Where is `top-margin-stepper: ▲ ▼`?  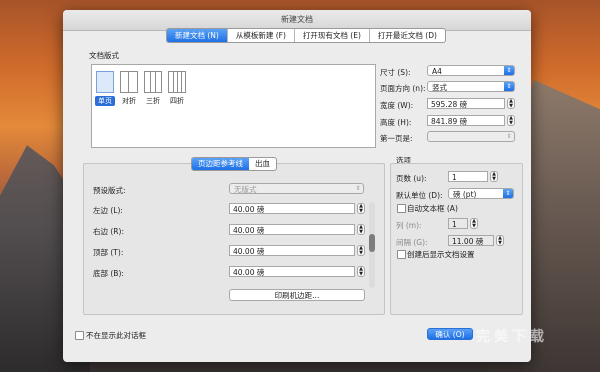
top-margin-stepper: ▲ ▼ is located at coordinates (361, 250).